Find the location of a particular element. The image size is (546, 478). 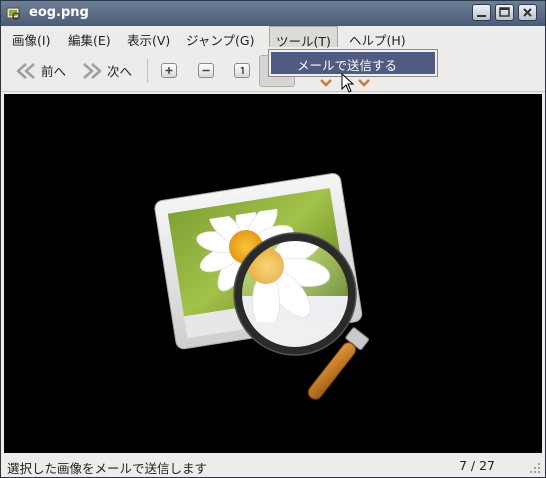

window-title: eog.png is located at coordinates (59, 12).